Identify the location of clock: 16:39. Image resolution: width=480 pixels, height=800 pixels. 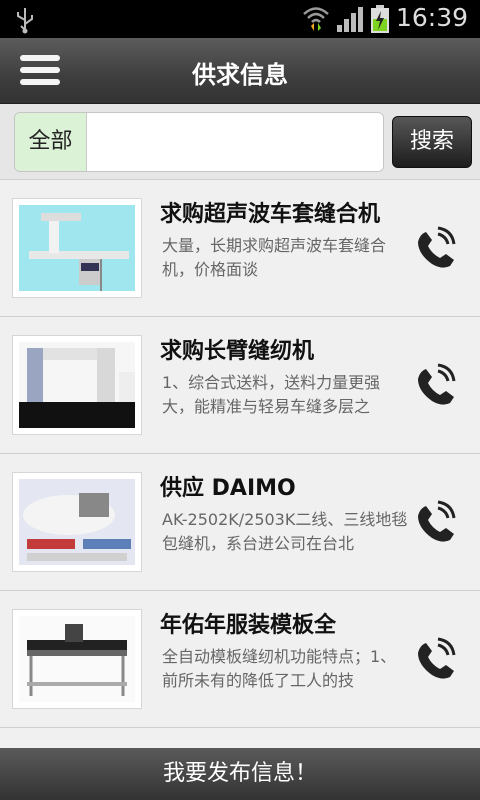
(432, 17).